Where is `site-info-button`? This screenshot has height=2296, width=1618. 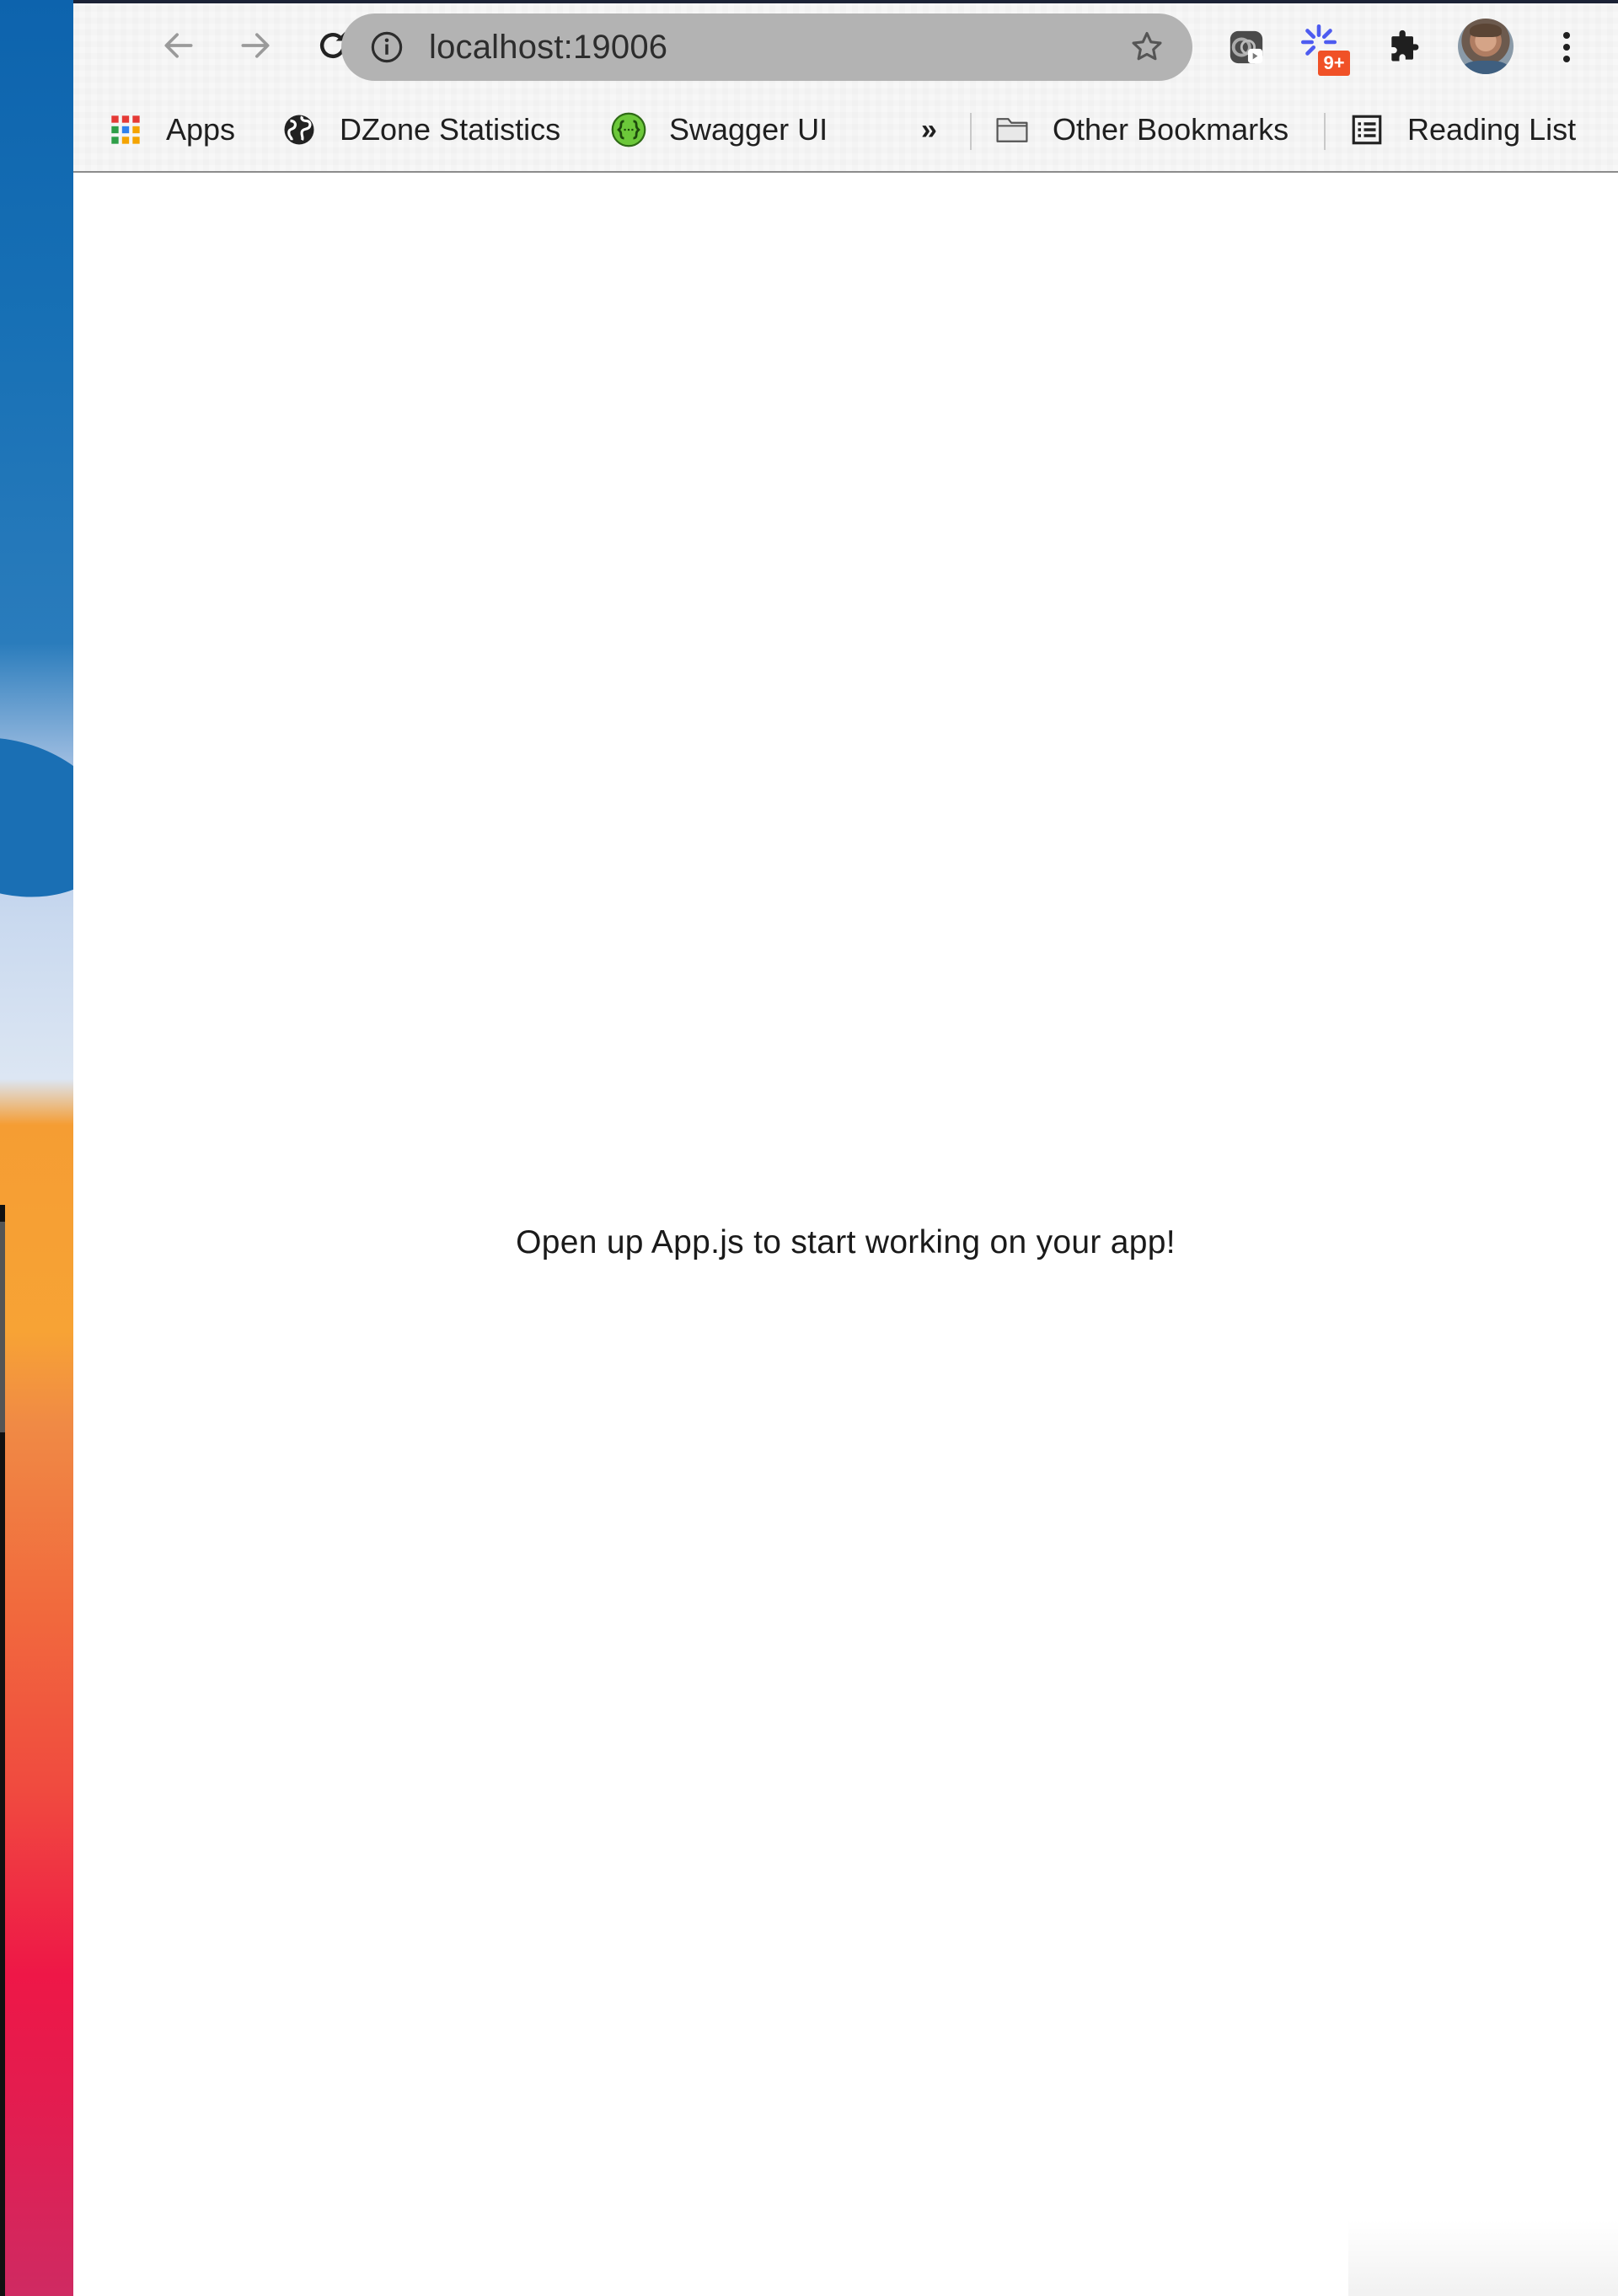
site-info-button is located at coordinates (386, 47).